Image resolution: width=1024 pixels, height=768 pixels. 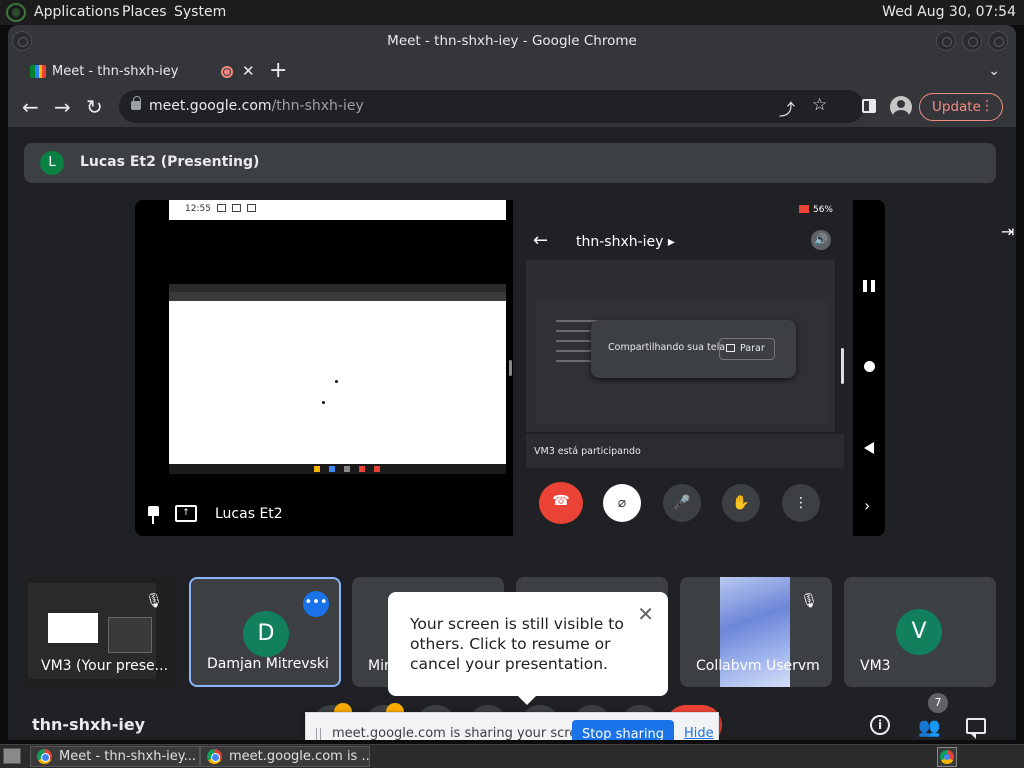 What do you see at coordinates (787, 108) in the screenshot?
I see `share-icon: ⤴` at bounding box center [787, 108].